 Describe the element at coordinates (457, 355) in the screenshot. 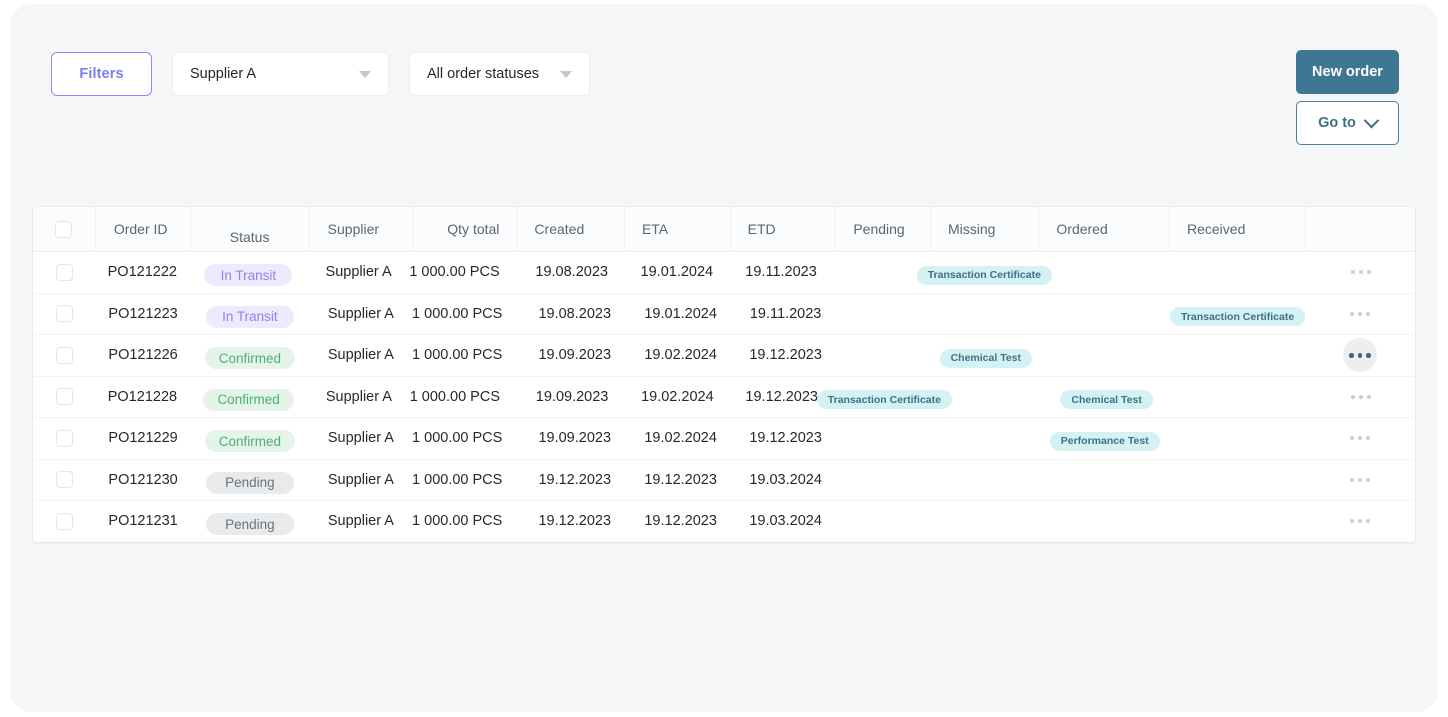

I see `cell-qty-total: 1 000.00 PCS` at that location.